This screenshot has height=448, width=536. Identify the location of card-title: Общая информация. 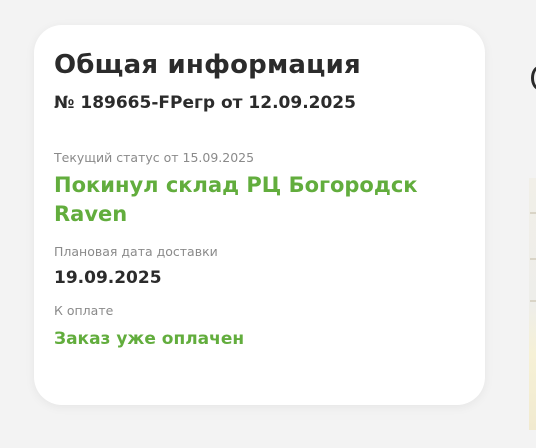
(207, 65).